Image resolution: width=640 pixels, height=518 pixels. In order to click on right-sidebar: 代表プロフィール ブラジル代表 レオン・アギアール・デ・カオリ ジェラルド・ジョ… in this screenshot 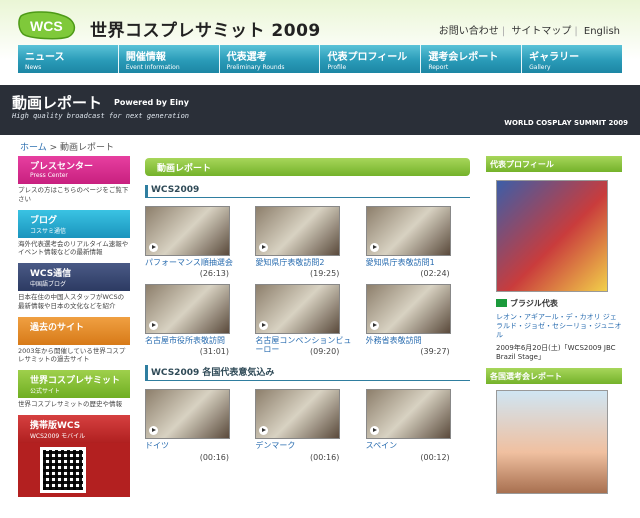, I will do `click(554, 325)`.